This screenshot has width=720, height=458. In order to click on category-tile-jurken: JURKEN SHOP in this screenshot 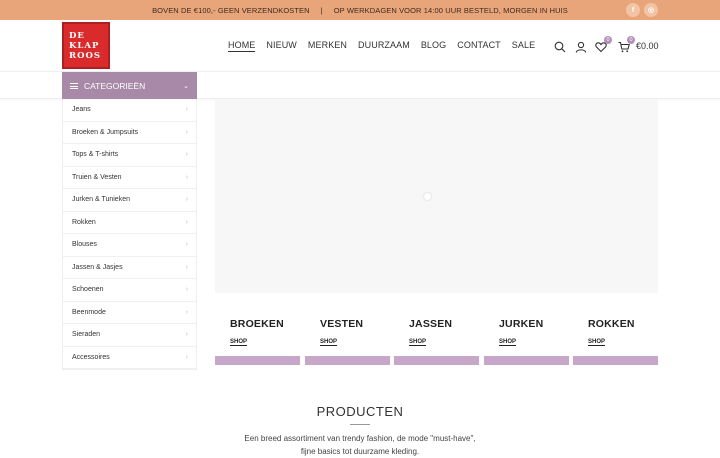, I will do `click(526, 342)`.